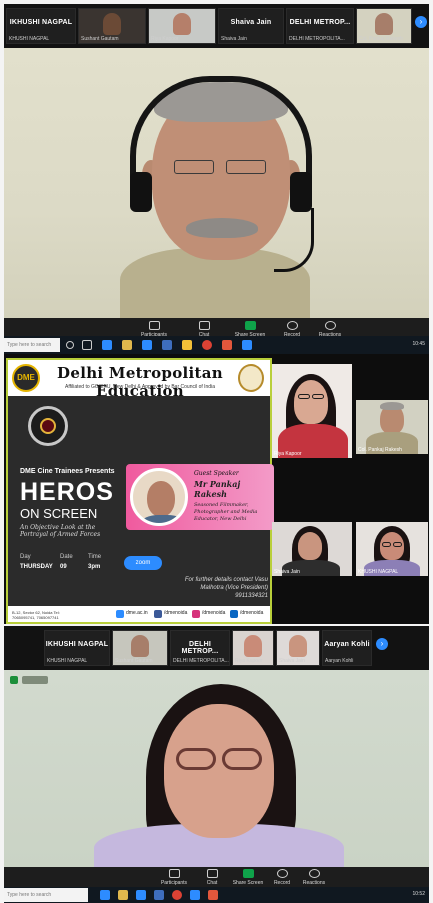 This screenshot has width=433, height=903. I want to click on linkedin-handle: /dmenoida, so click(246, 614).